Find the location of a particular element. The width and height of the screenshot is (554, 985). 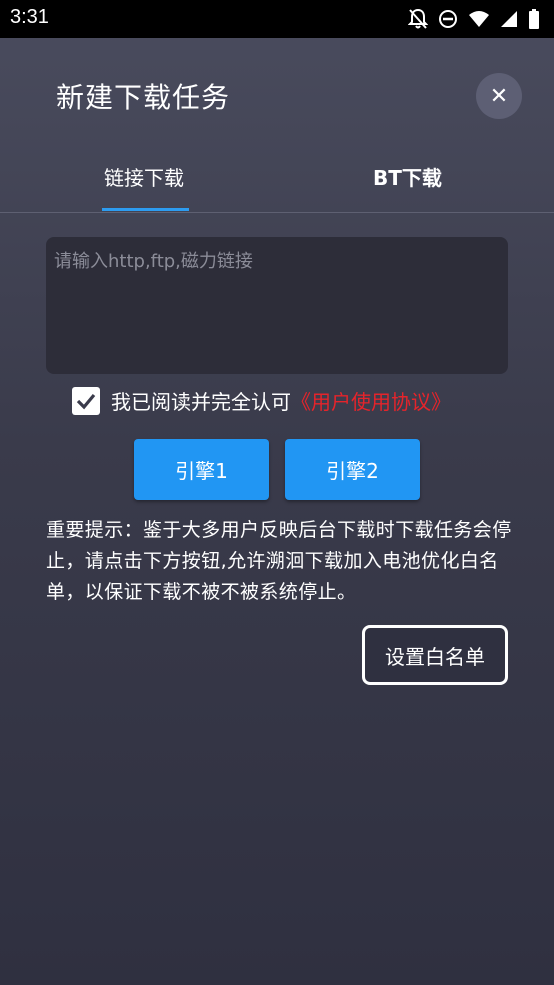

dialog-title: 新建下载任务 is located at coordinates (143, 97).